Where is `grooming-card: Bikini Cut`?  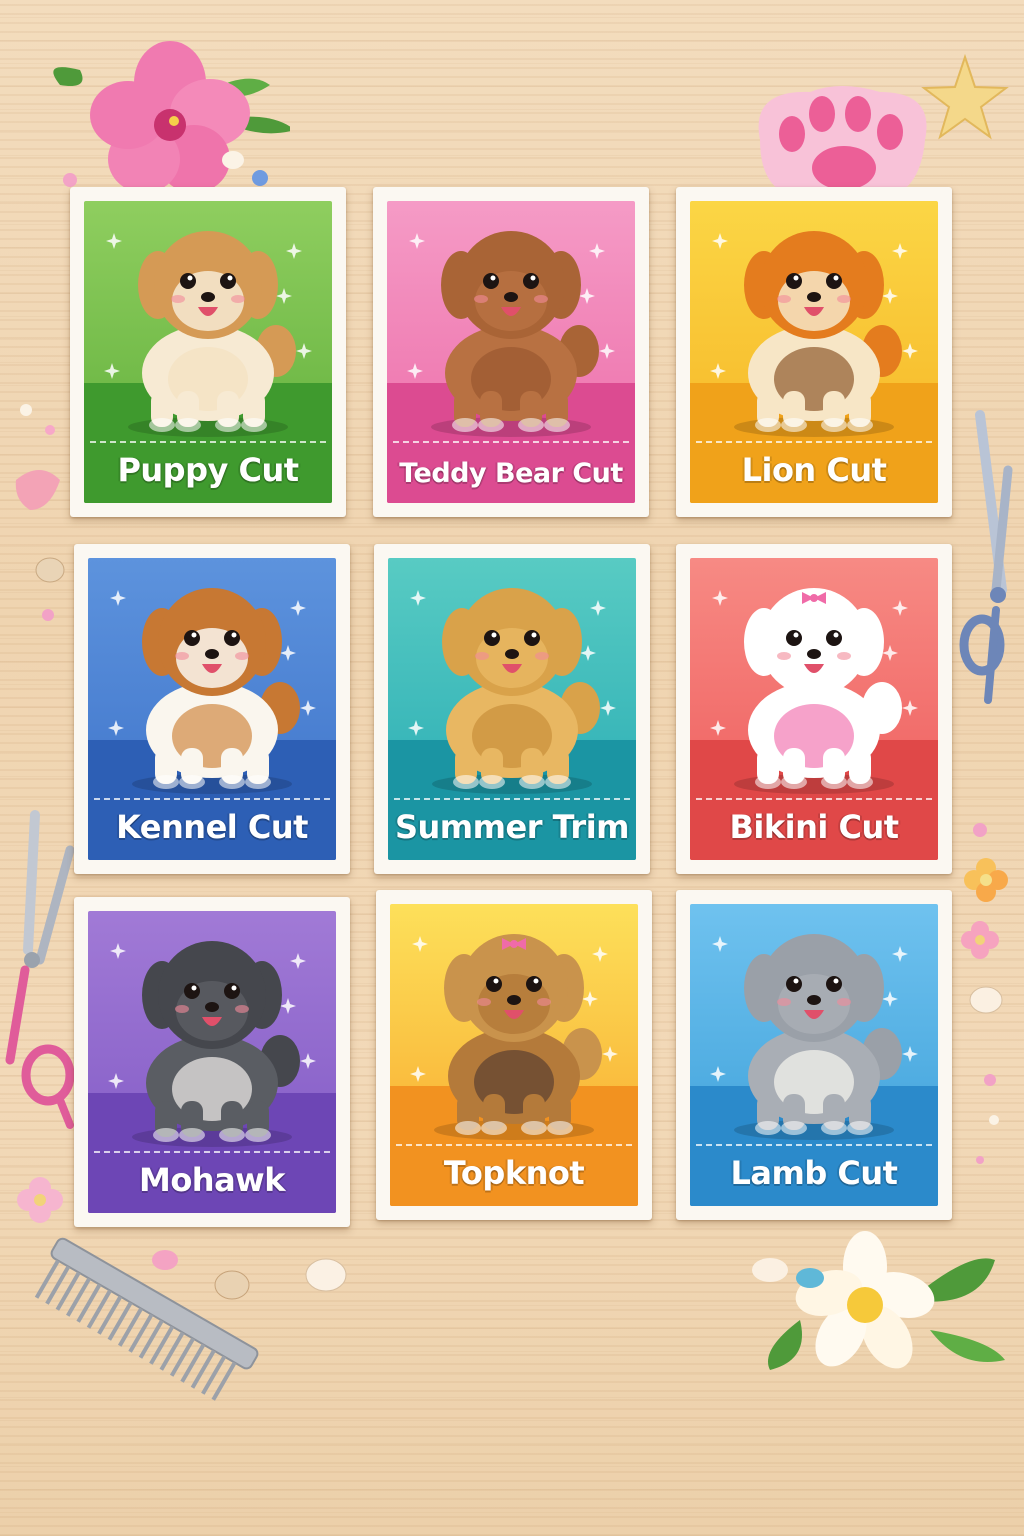
grooming-card: Bikini Cut is located at coordinates (814, 709).